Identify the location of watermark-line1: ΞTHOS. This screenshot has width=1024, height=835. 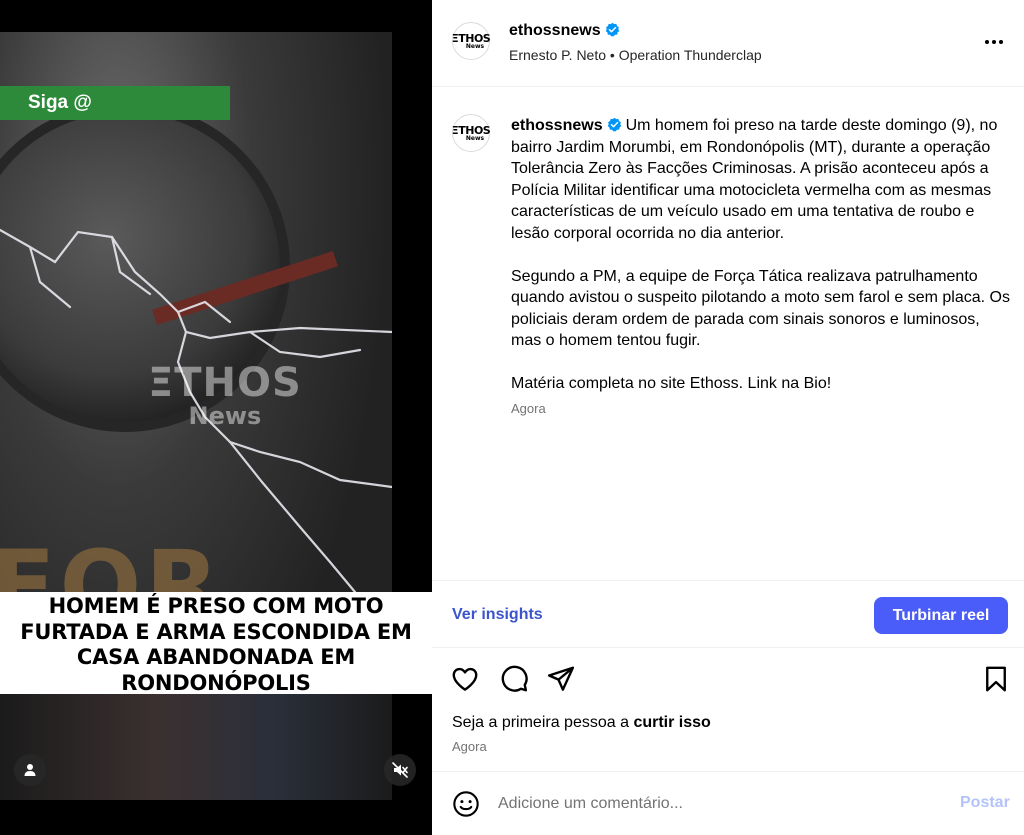
(225, 383).